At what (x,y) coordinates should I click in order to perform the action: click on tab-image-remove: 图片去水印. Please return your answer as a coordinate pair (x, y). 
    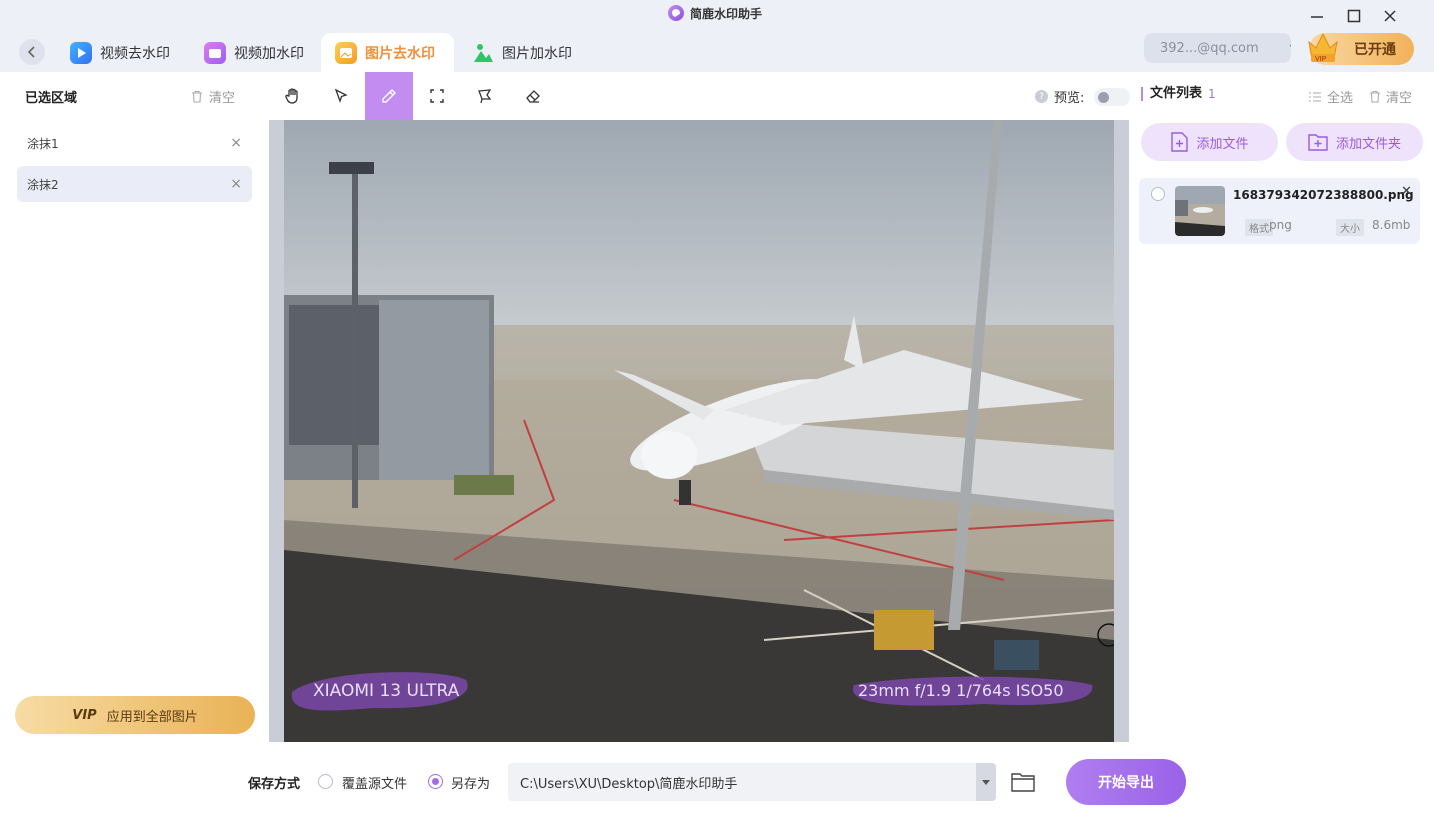
    Looking at the image, I should click on (387, 52).